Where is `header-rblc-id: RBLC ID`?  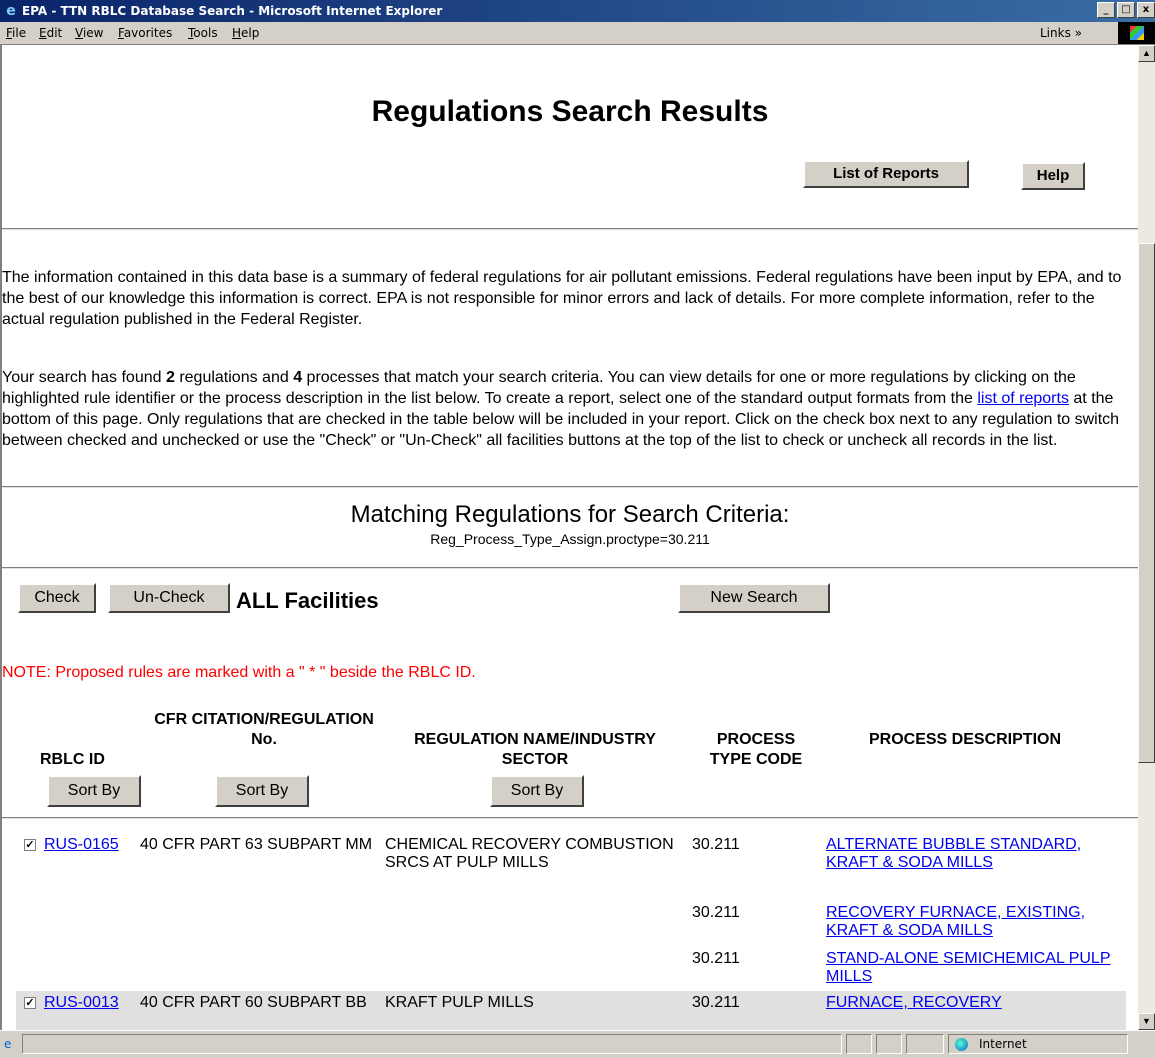 header-rblc-id: RBLC ID is located at coordinates (72, 759).